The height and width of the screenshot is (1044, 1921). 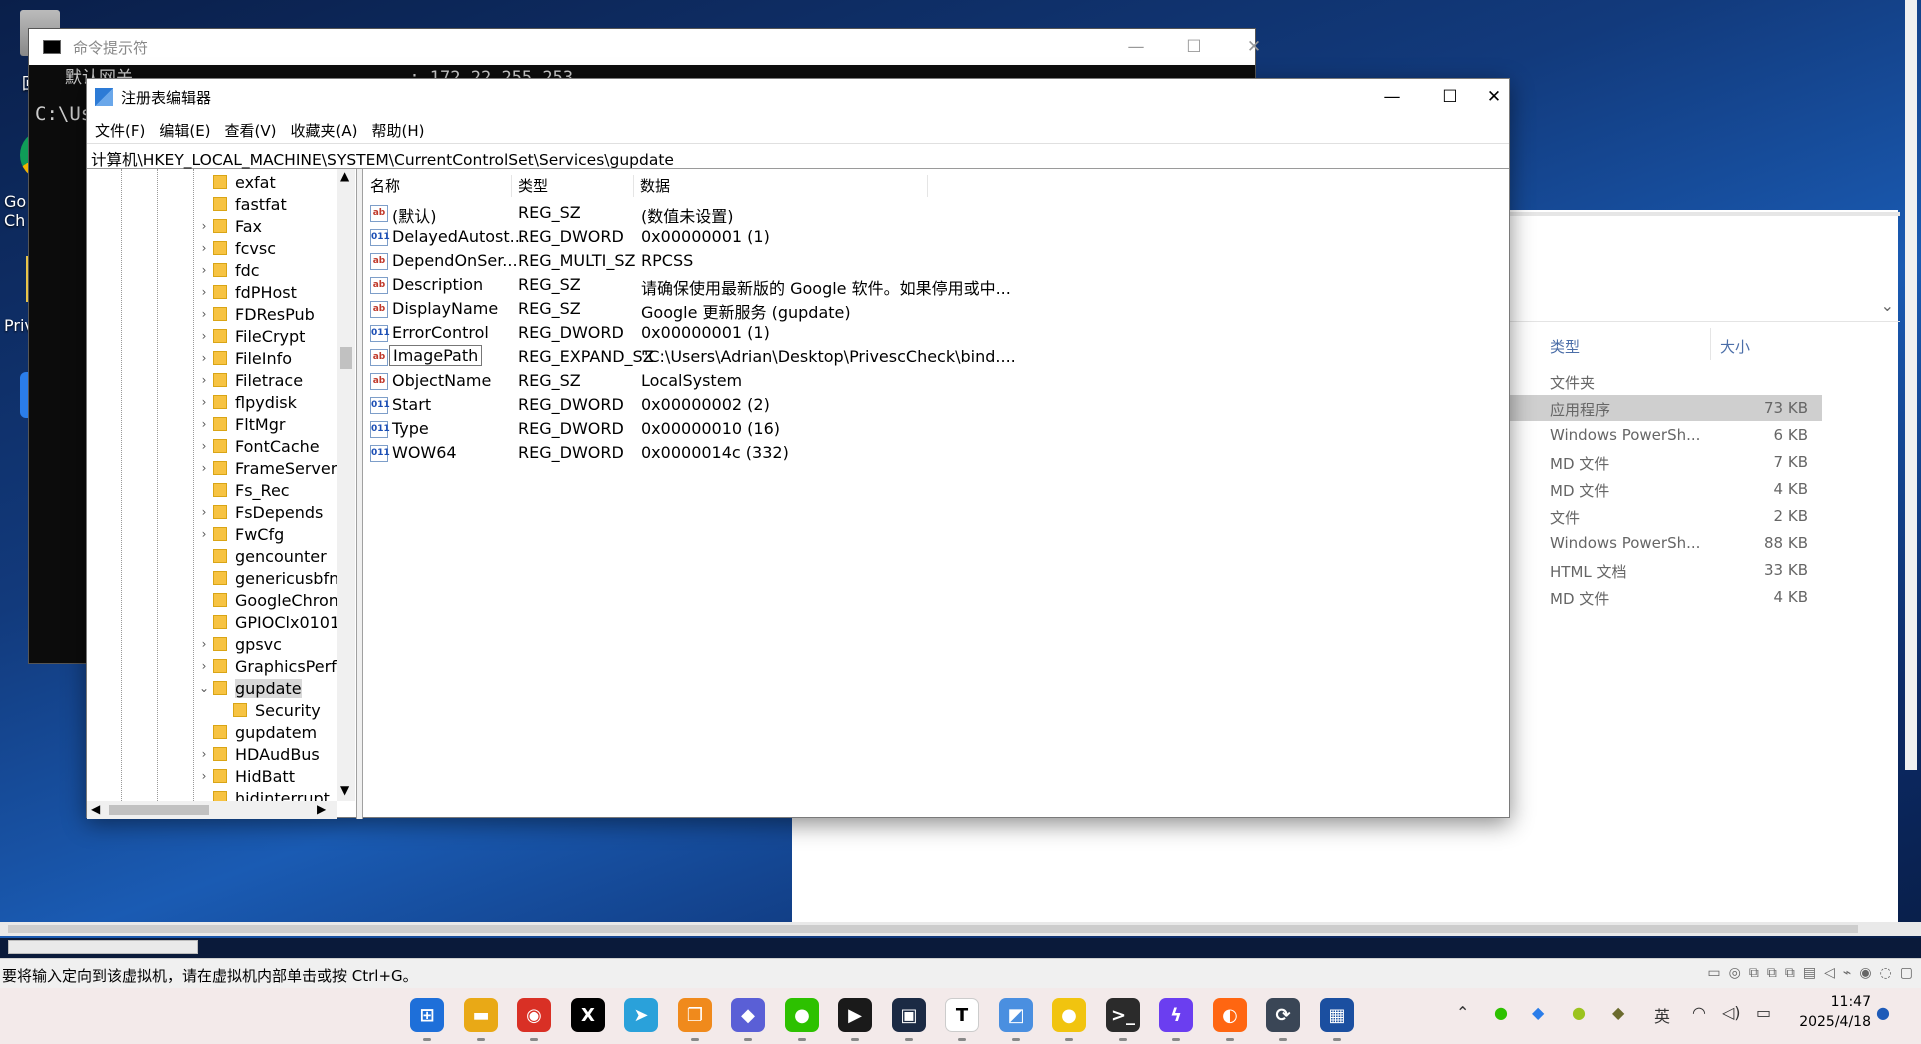 What do you see at coordinates (227, 270) in the screenshot?
I see `tree-key-fdc: › fdc` at bounding box center [227, 270].